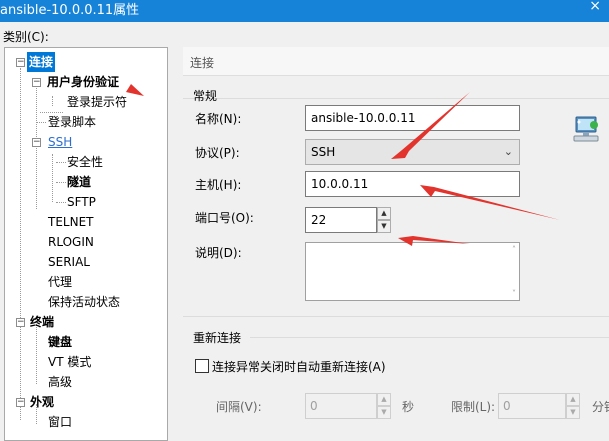  I want to click on description-label: 说明(D):, so click(218, 253).